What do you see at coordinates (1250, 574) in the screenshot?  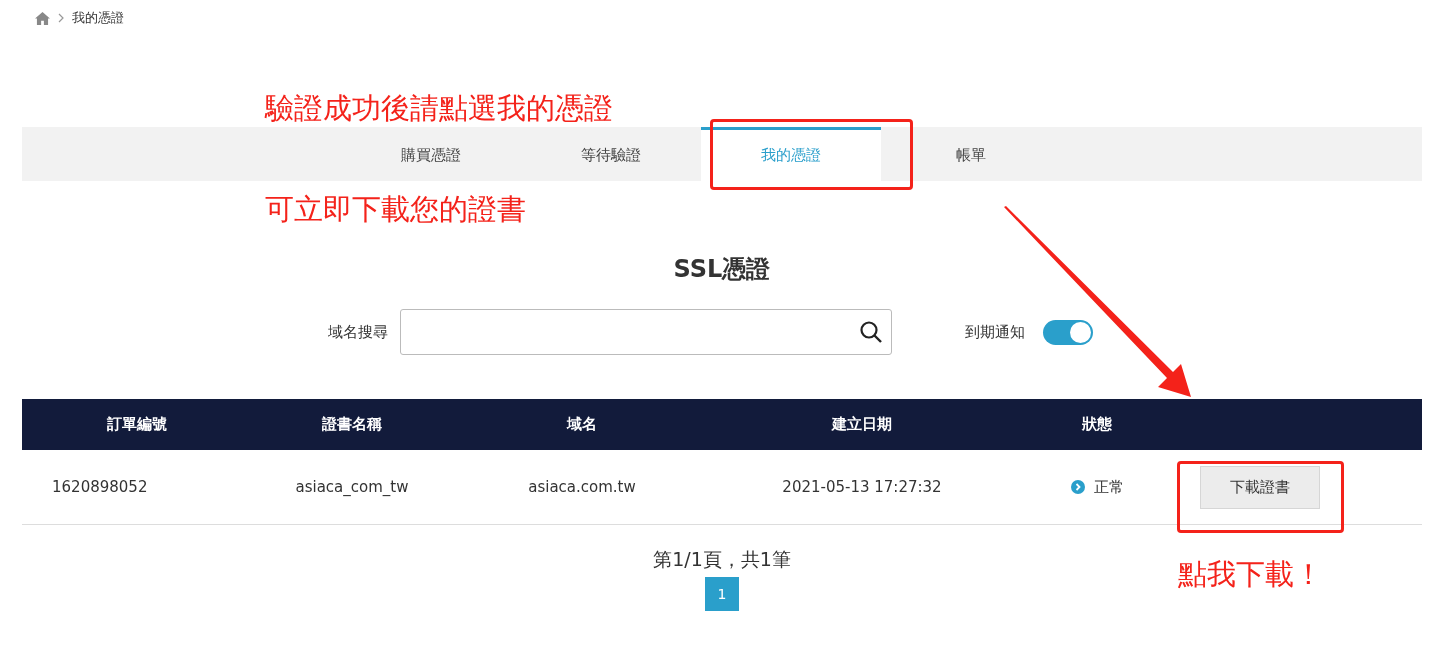 I see `annotation-text: 點我下載！` at bounding box center [1250, 574].